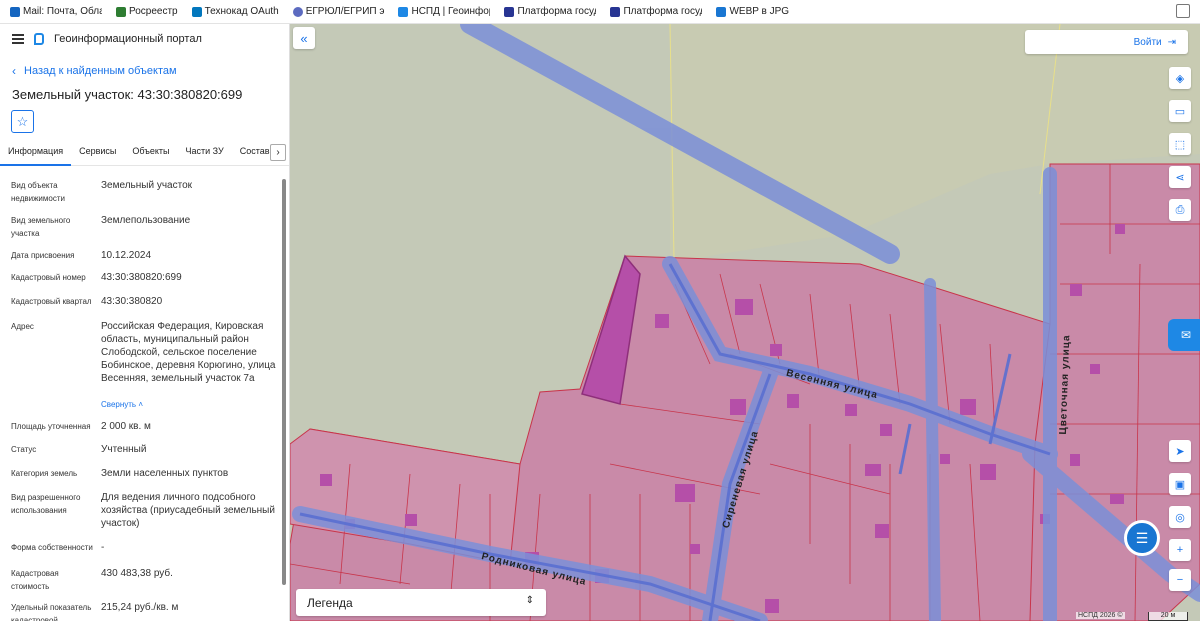 Image resolution: width=1200 pixels, height=621 pixels. Describe the element at coordinates (124, 449) in the screenshot. I see `property-value: Учтенный` at that location.